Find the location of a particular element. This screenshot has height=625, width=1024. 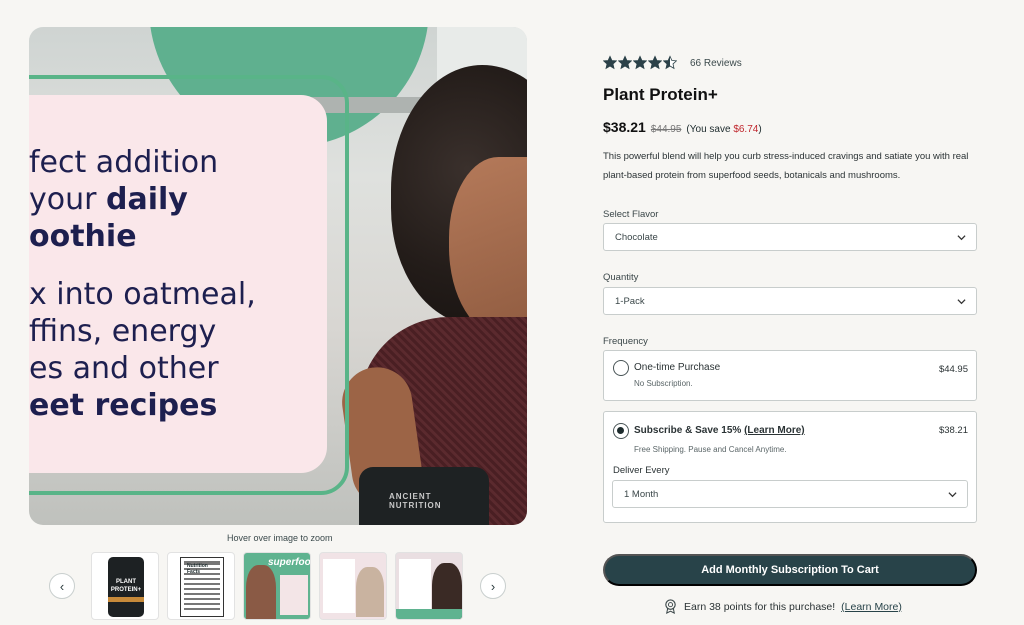

reward-badge-icon is located at coordinates (670, 606).